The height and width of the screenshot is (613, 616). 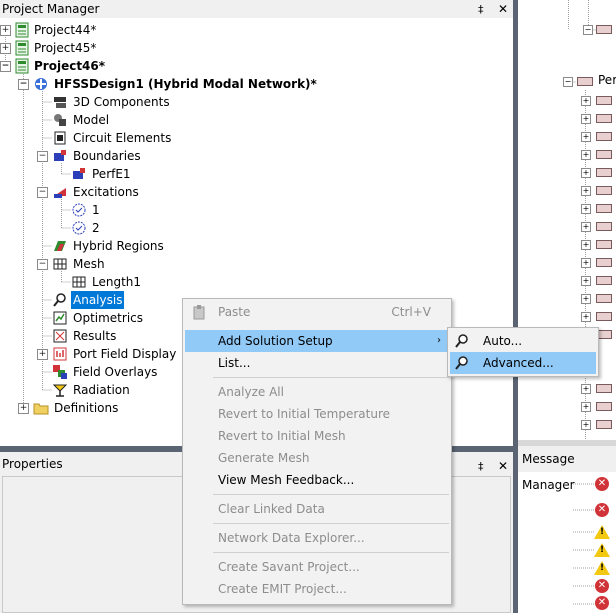 What do you see at coordinates (160, 84) in the screenshot?
I see `tree-item-hfss-design: − HFSSDesign1 (Hybrid Modal Network)*` at bounding box center [160, 84].